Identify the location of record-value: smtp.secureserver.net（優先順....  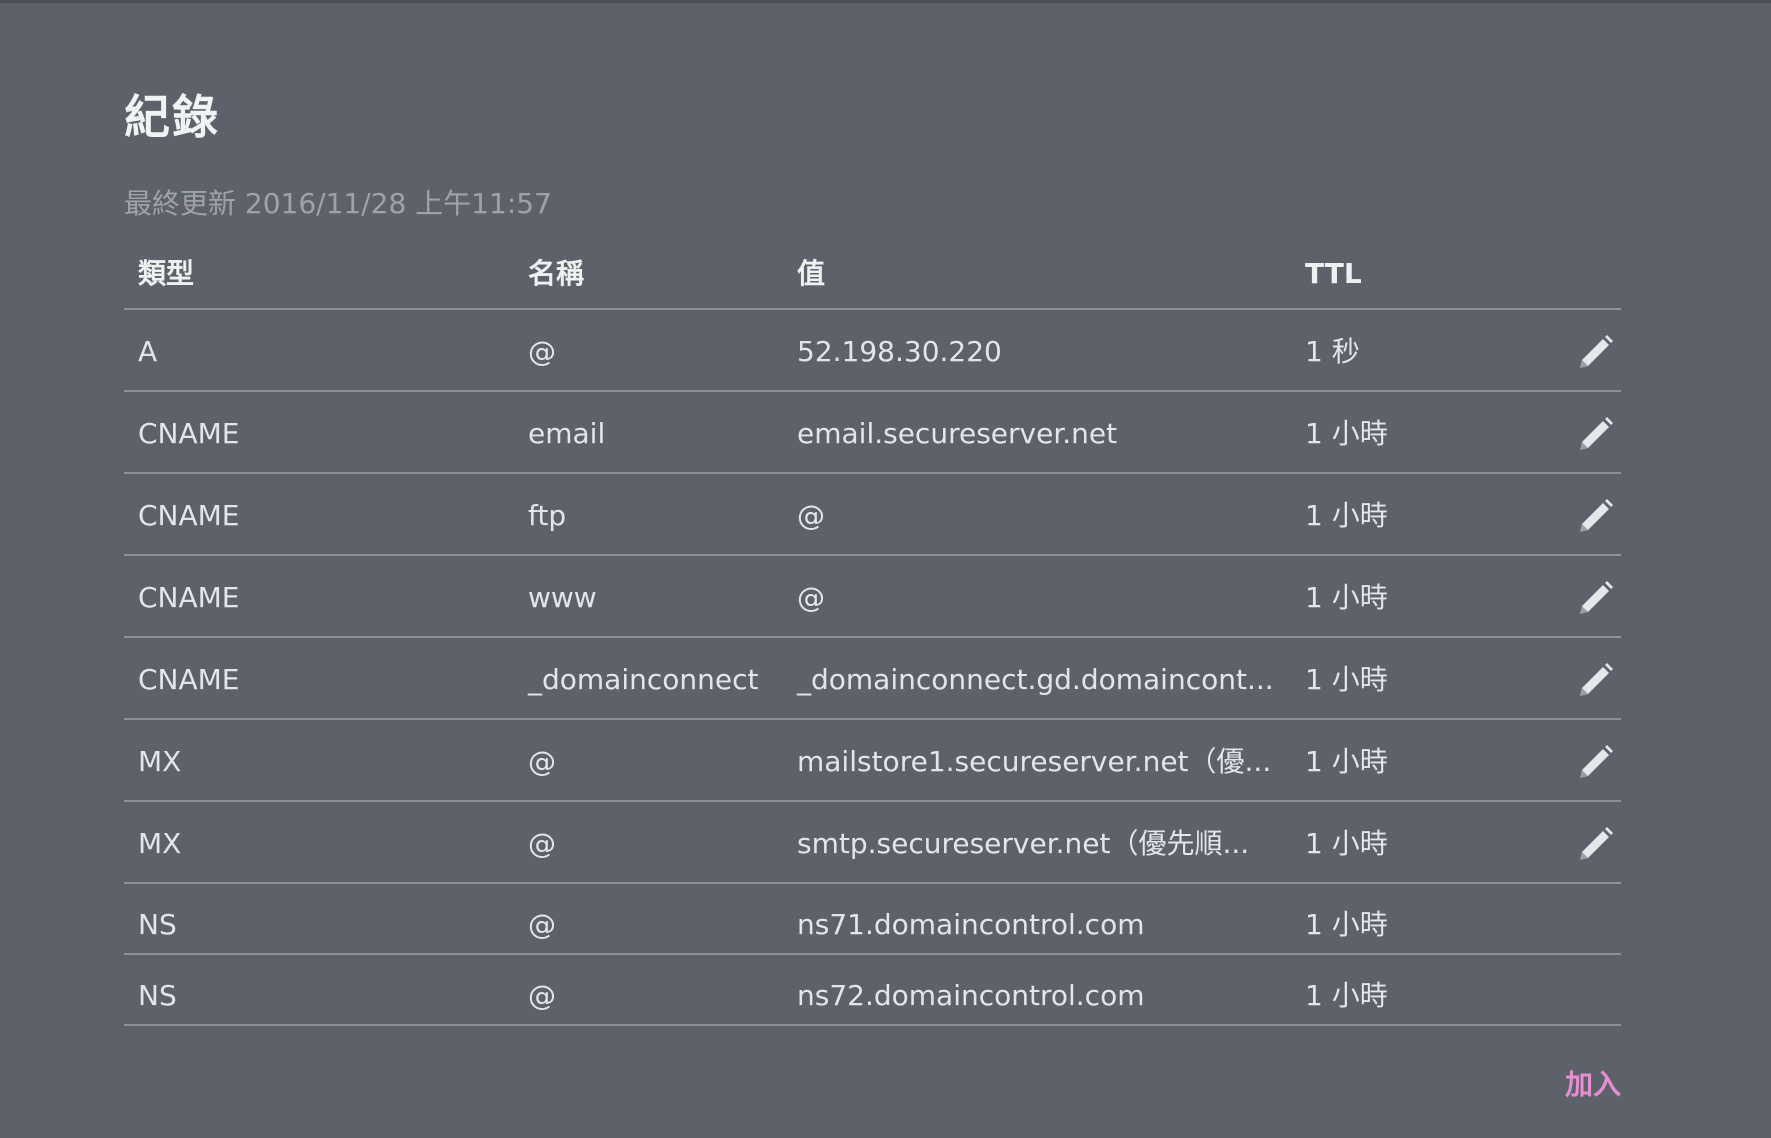
(1023, 843).